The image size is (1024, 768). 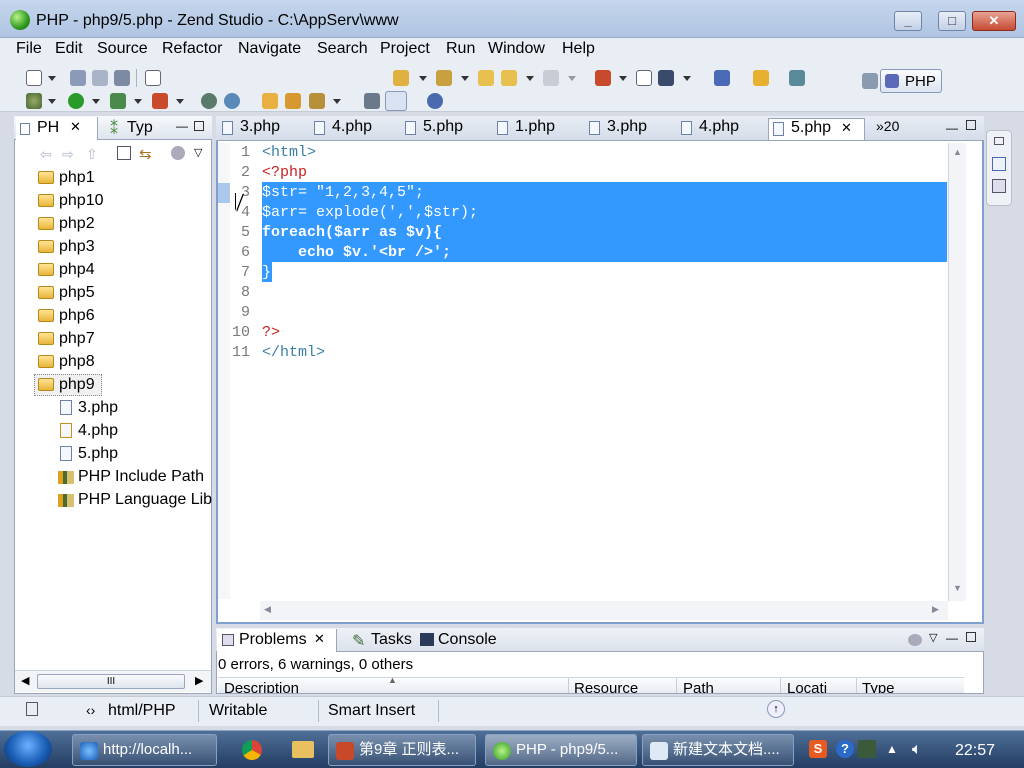 What do you see at coordinates (971, 125) in the screenshot?
I see `maximize-editor-icon` at bounding box center [971, 125].